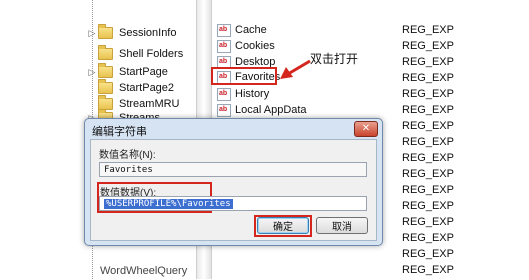  I want to click on value-data-input: %USERPROFILE%\Favorites, so click(233, 203).